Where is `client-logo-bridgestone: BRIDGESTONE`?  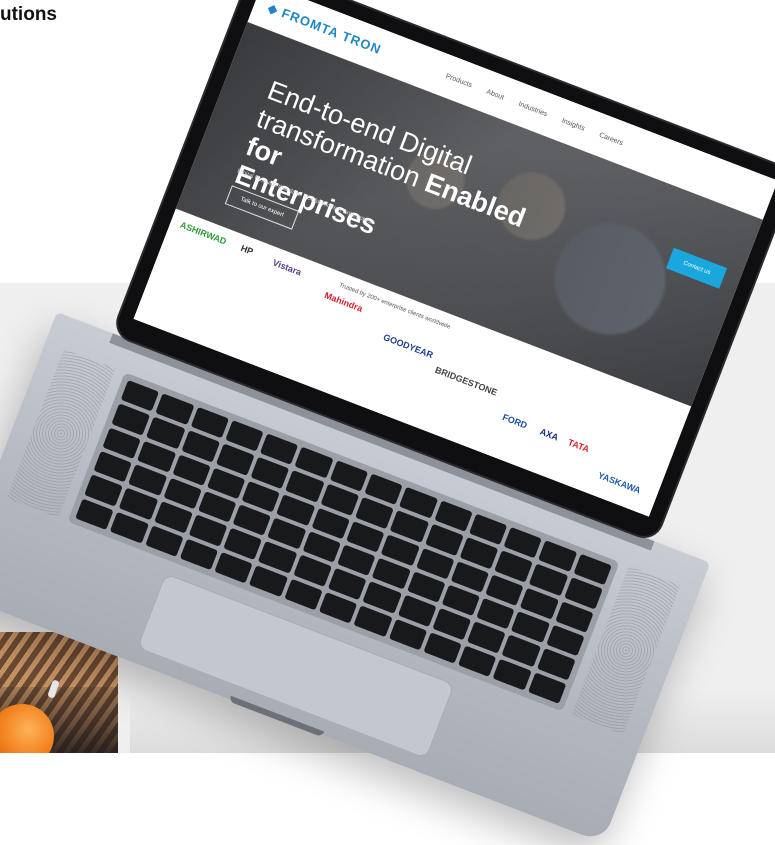 client-logo-bridgestone: BRIDGESTONE is located at coordinates (466, 381).